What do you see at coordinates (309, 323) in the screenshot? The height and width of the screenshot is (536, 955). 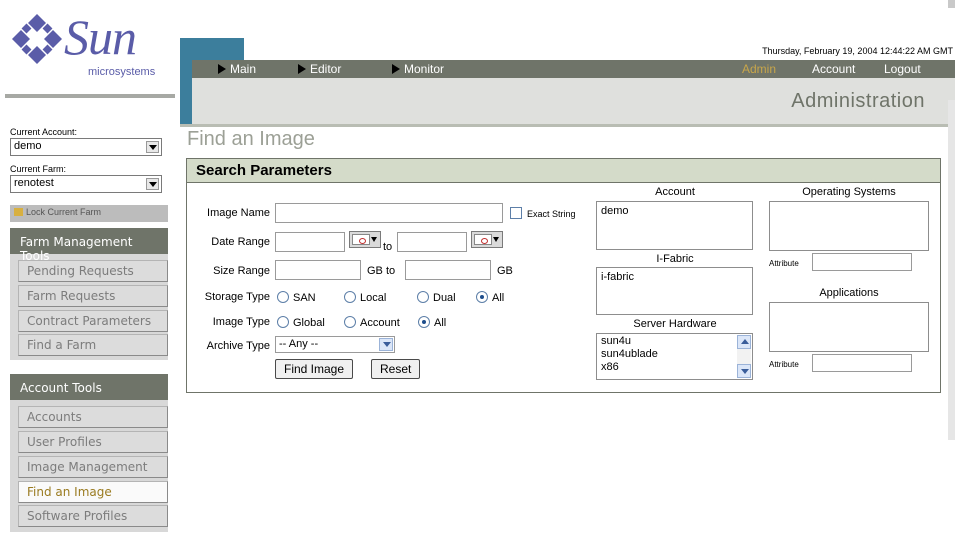 I see `image-type-global-label: Global` at bounding box center [309, 323].